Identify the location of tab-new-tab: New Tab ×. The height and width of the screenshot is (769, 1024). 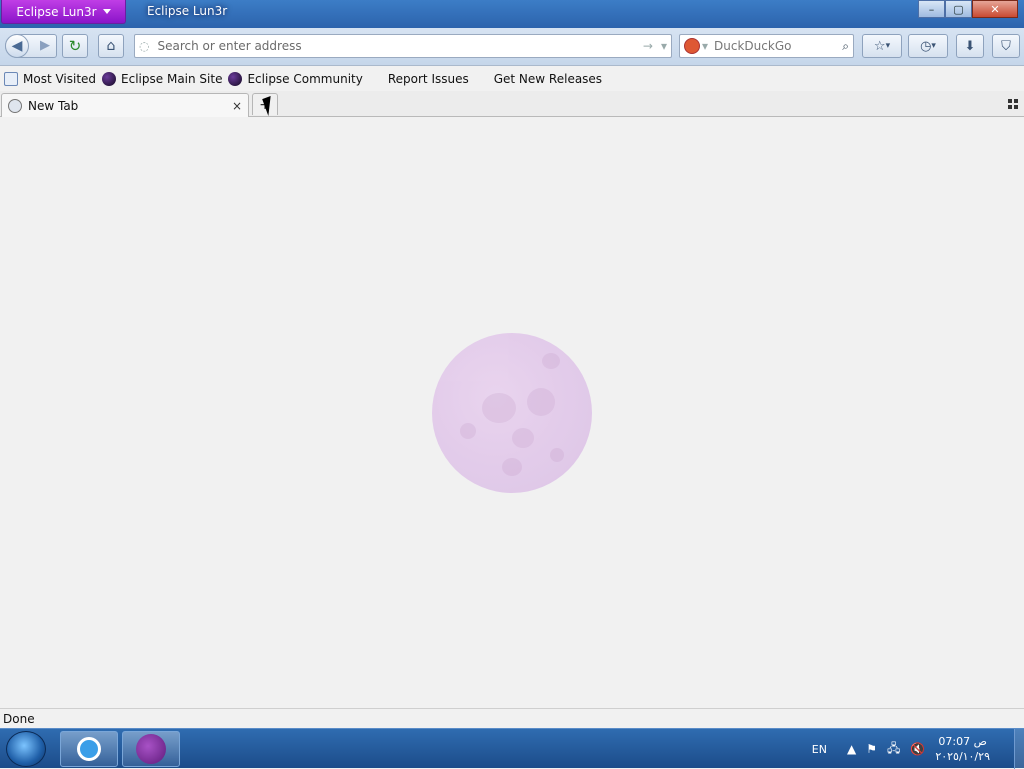
(125, 105).